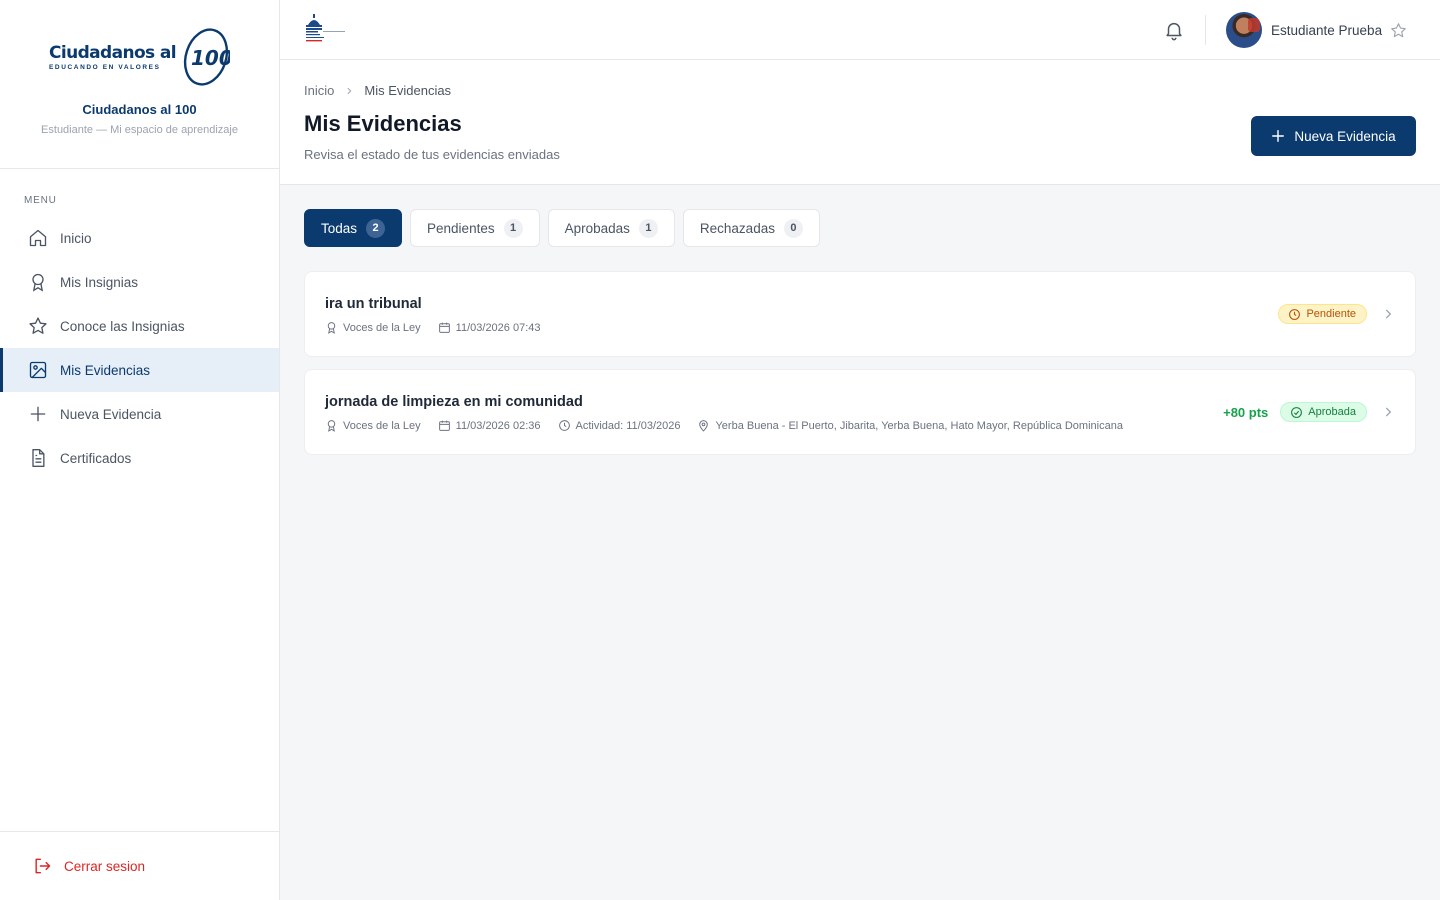 The width and height of the screenshot is (1440, 900). What do you see at coordinates (1398, 30) in the screenshot?
I see `favorite-star-icon` at bounding box center [1398, 30].